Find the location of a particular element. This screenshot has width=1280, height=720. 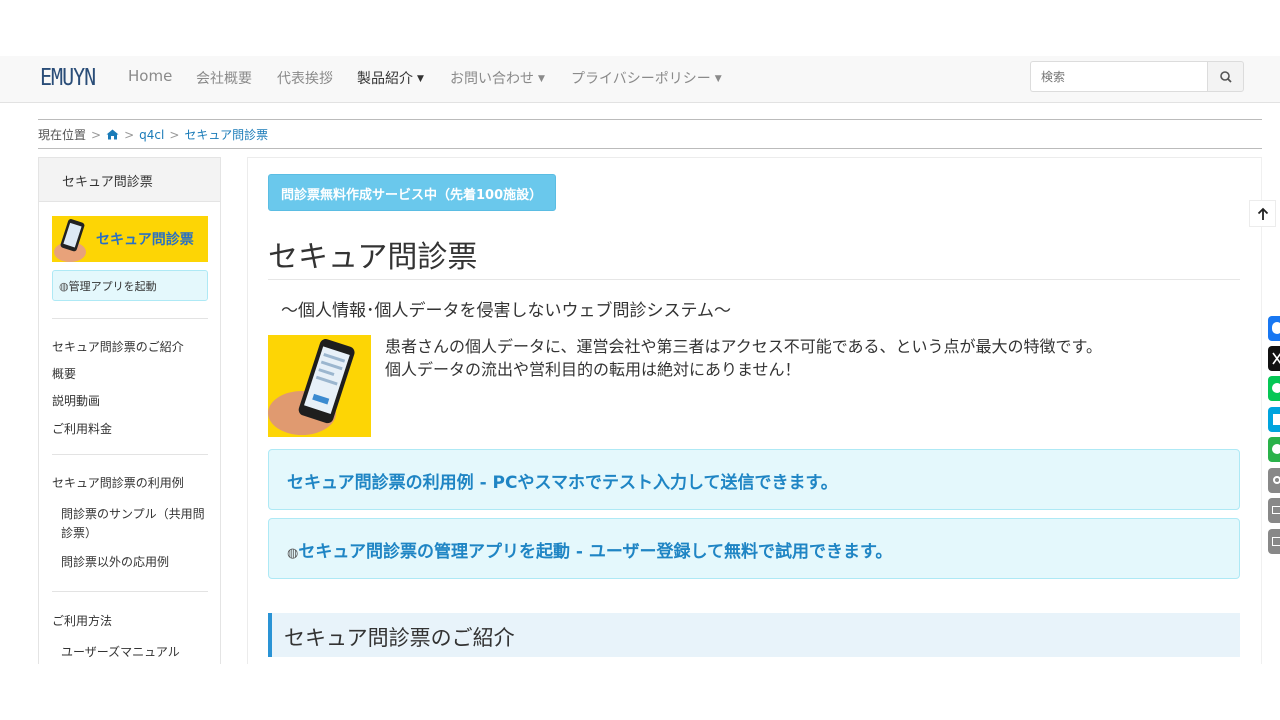

sidebar-item-overview: 概要 is located at coordinates (64, 373).